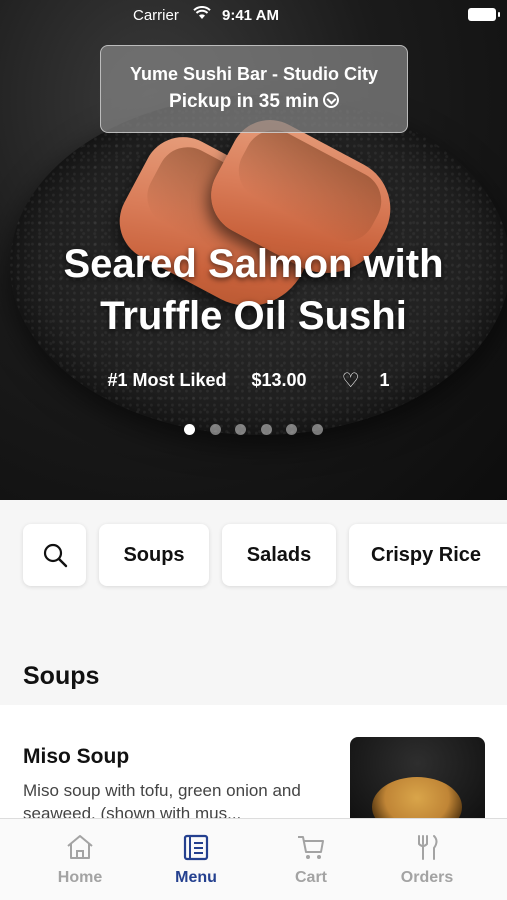 The height and width of the screenshot is (900, 507). What do you see at coordinates (427, 877) in the screenshot?
I see `tab-label: Orders` at bounding box center [427, 877].